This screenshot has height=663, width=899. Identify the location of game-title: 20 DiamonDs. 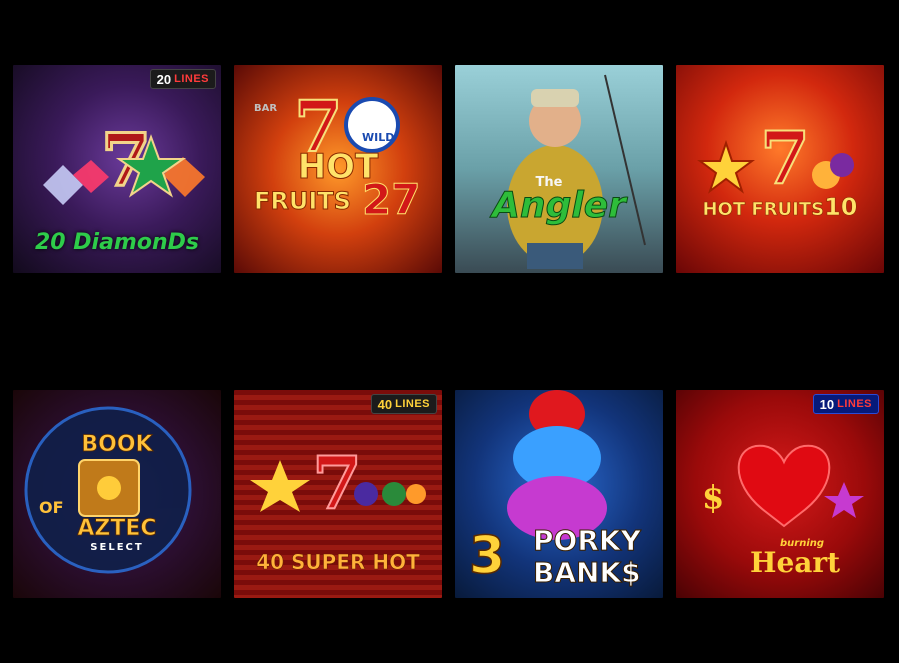
(116, 242).